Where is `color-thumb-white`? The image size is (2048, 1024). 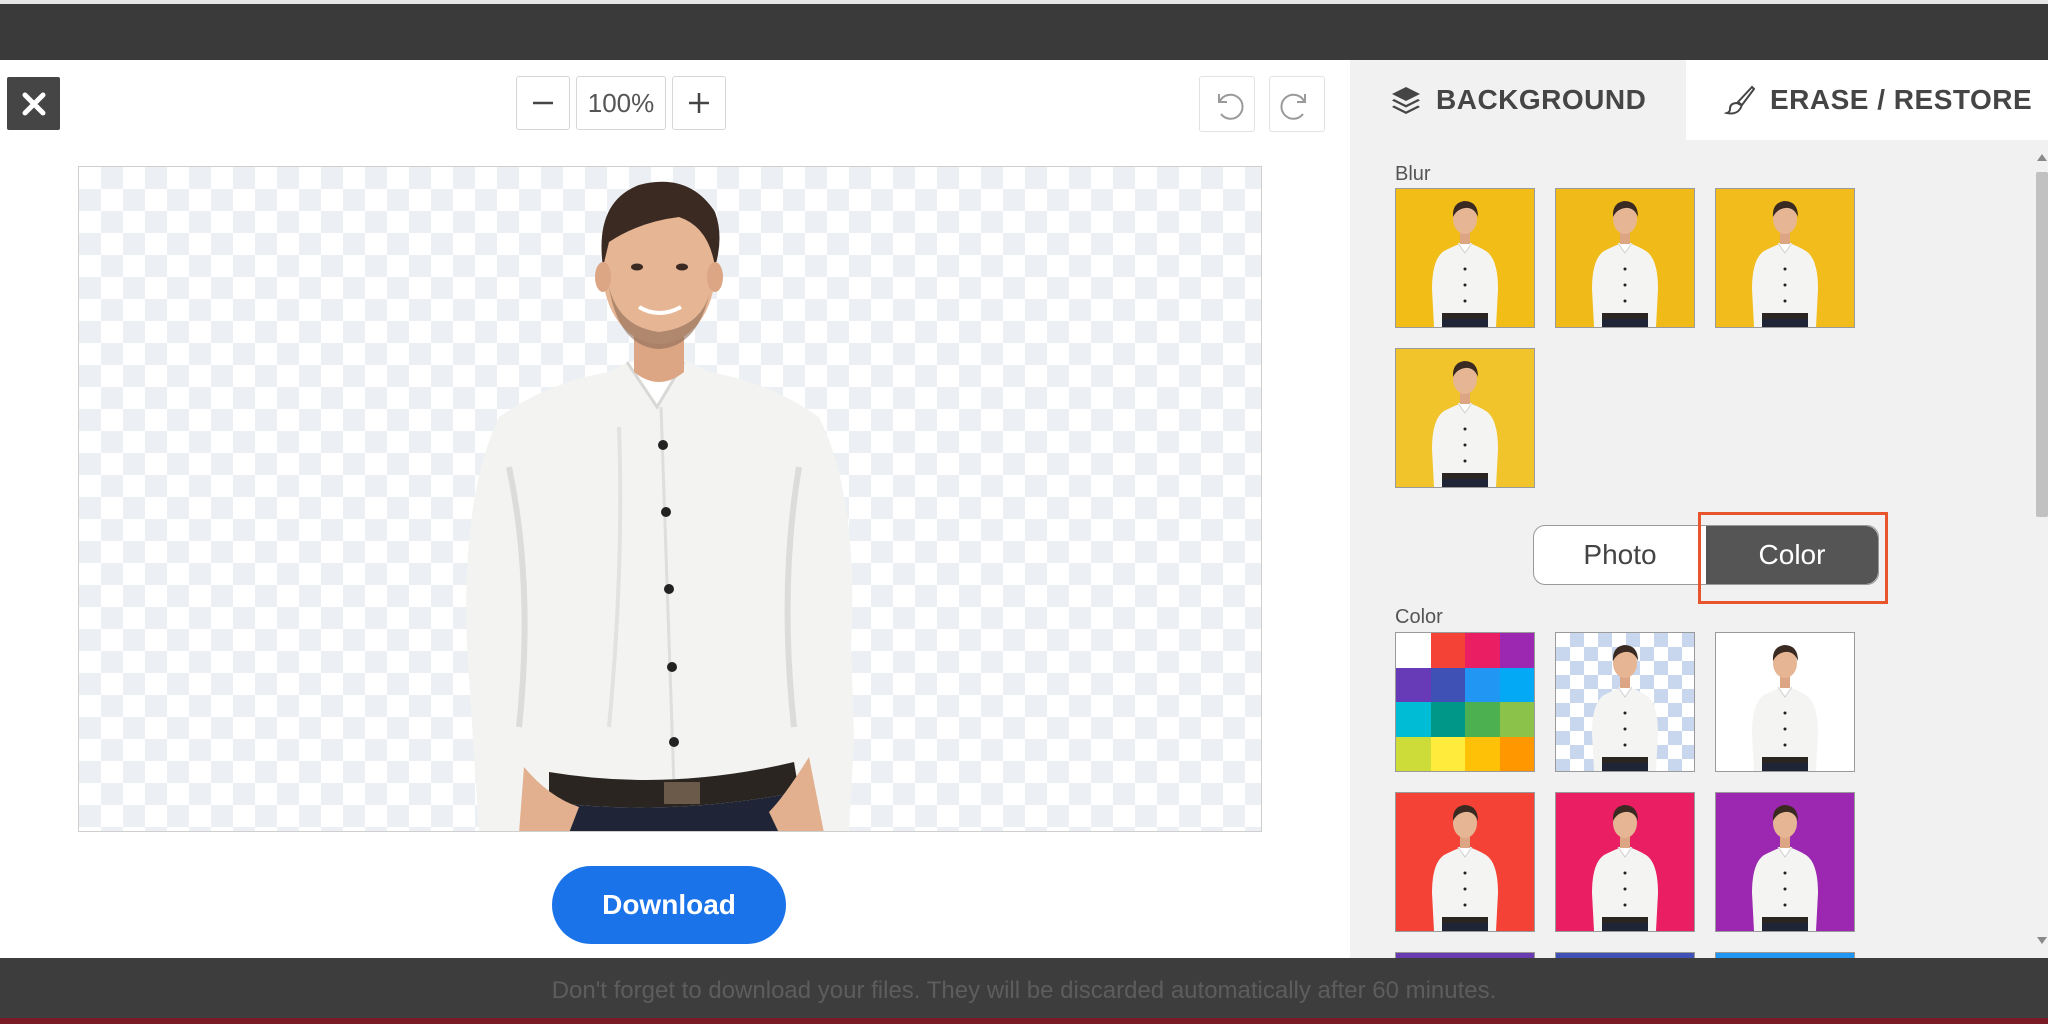
color-thumb-white is located at coordinates (1785, 702).